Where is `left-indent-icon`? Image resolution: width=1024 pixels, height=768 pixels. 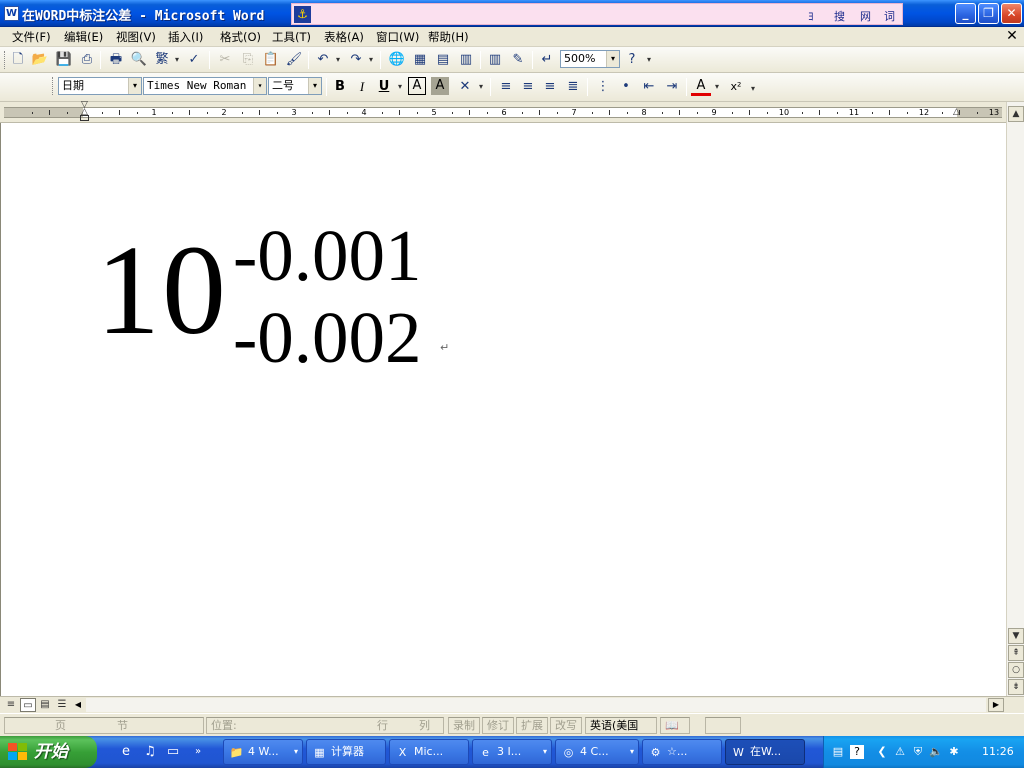 left-indent-icon is located at coordinates (84, 118).